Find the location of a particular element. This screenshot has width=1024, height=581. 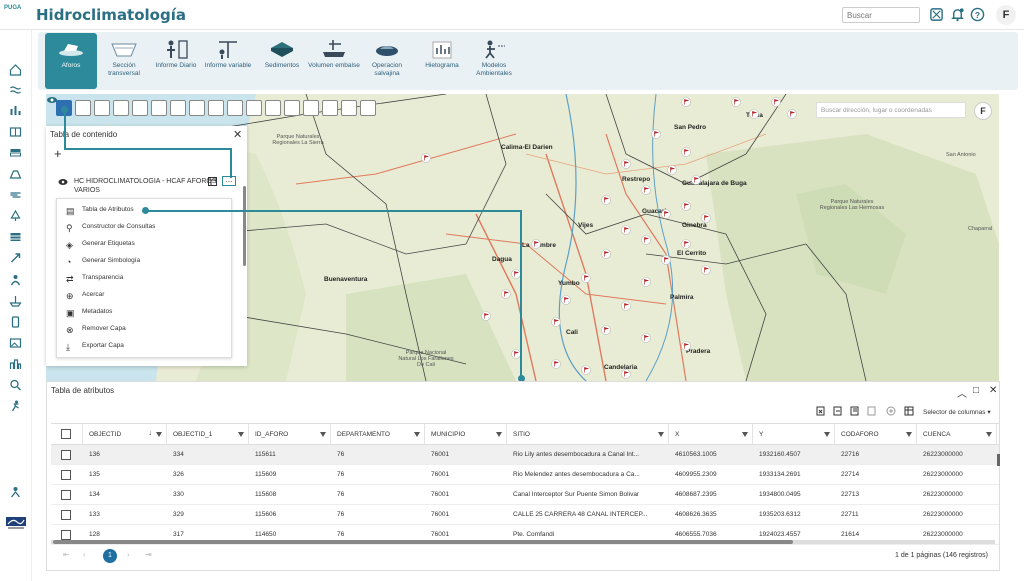

vertical-scrollbar is located at coordinates (998, 460).